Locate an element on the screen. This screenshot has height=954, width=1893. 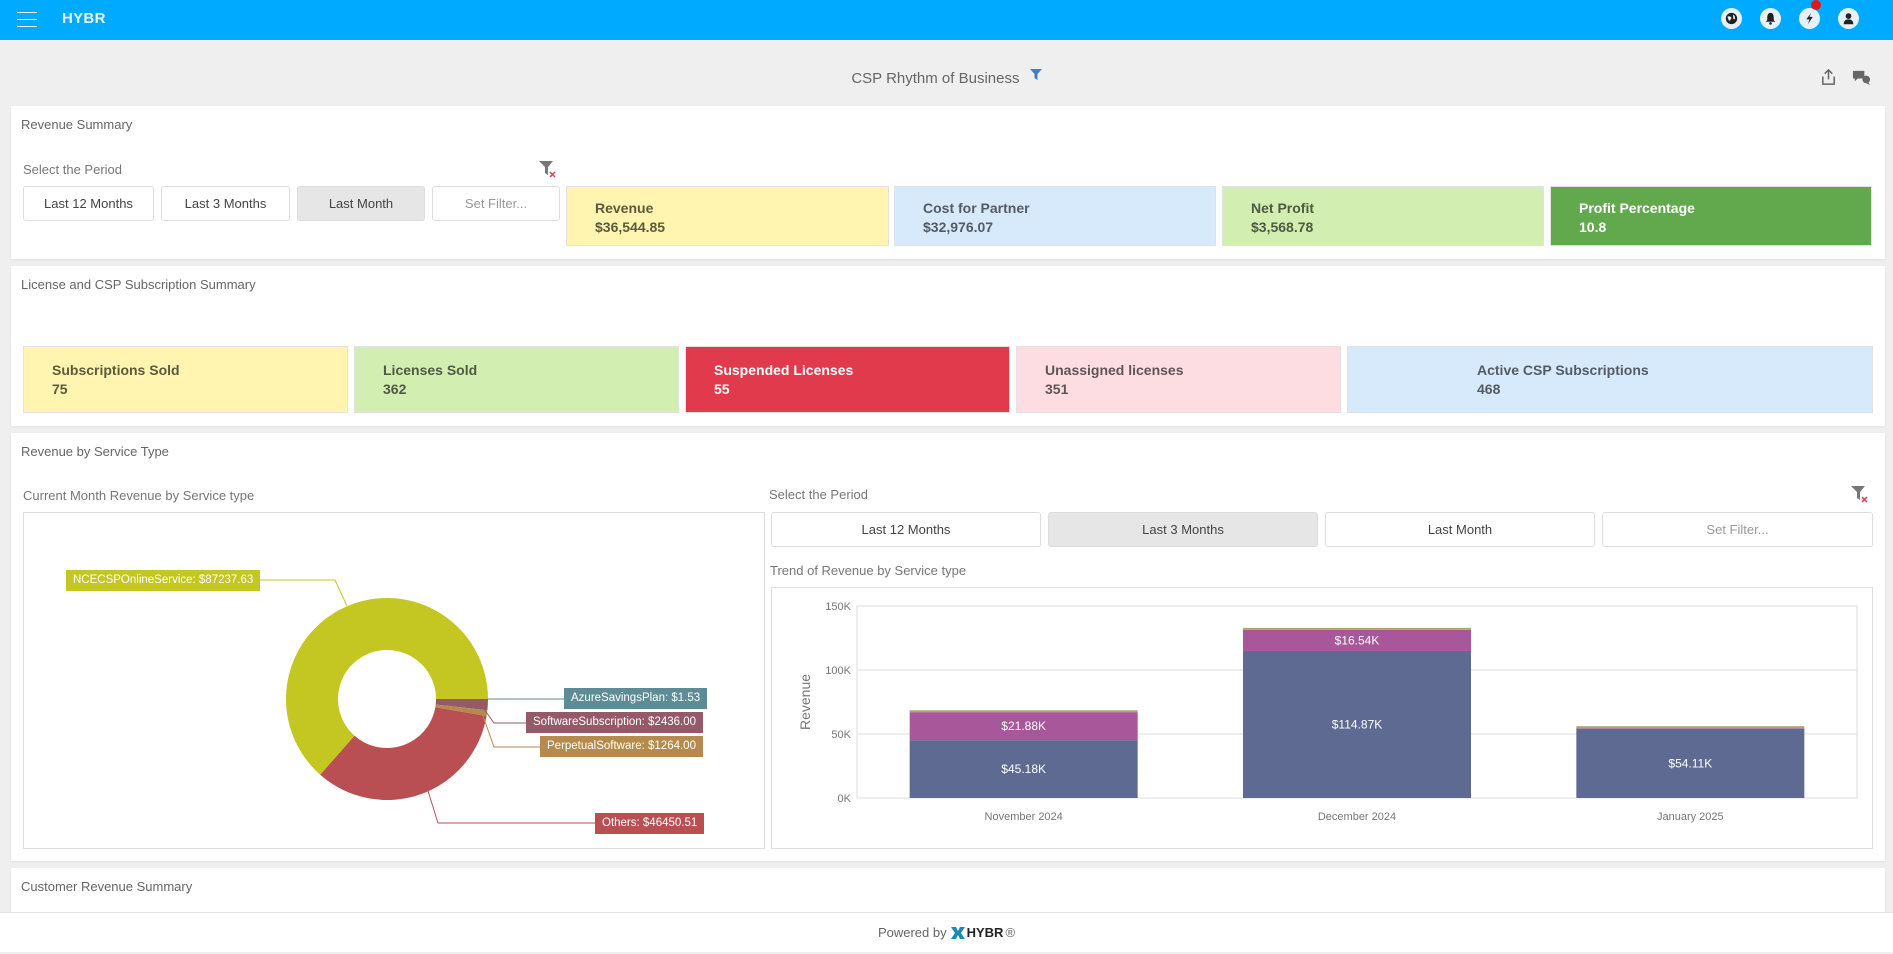
comments-icon is located at coordinates (1861, 80).